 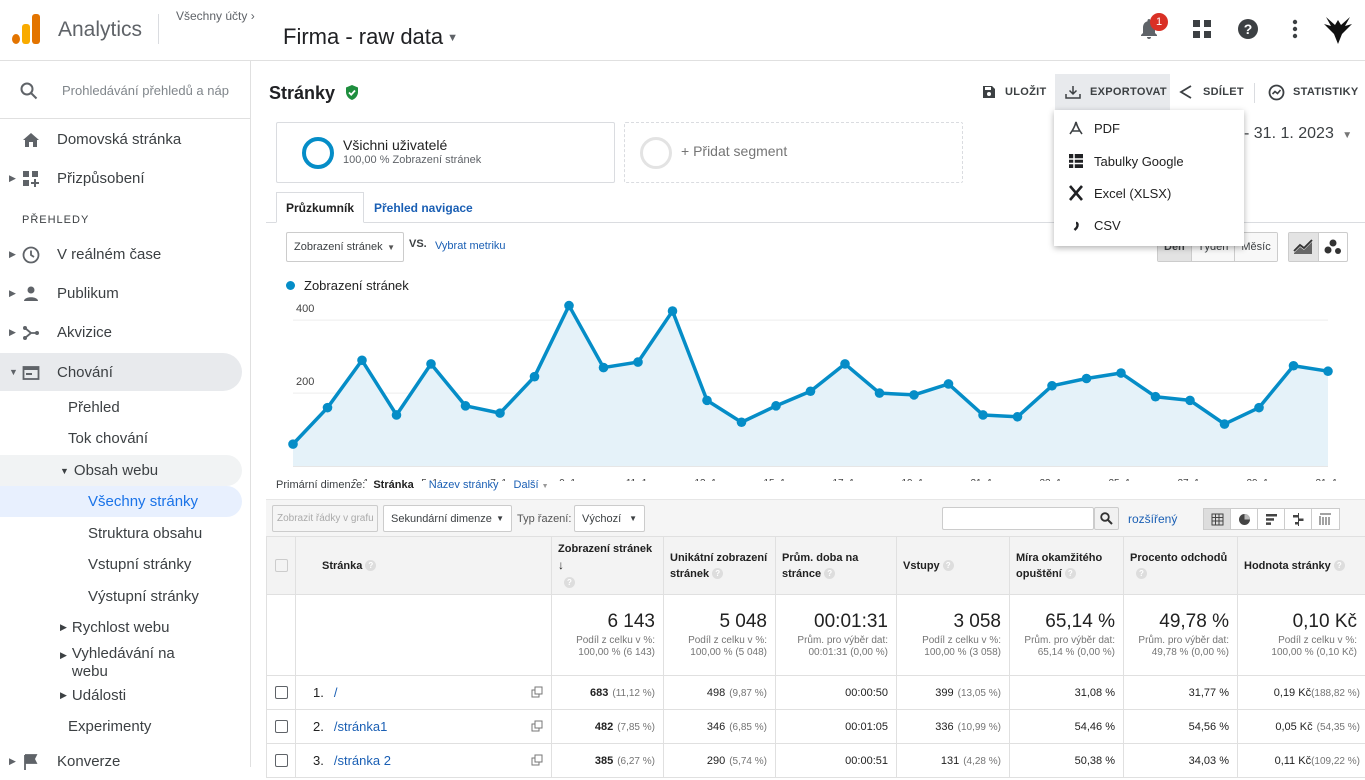 What do you see at coordinates (1301, 566) in the screenshot?
I see `col-header-page-value: Hodnota stránky?` at bounding box center [1301, 566].